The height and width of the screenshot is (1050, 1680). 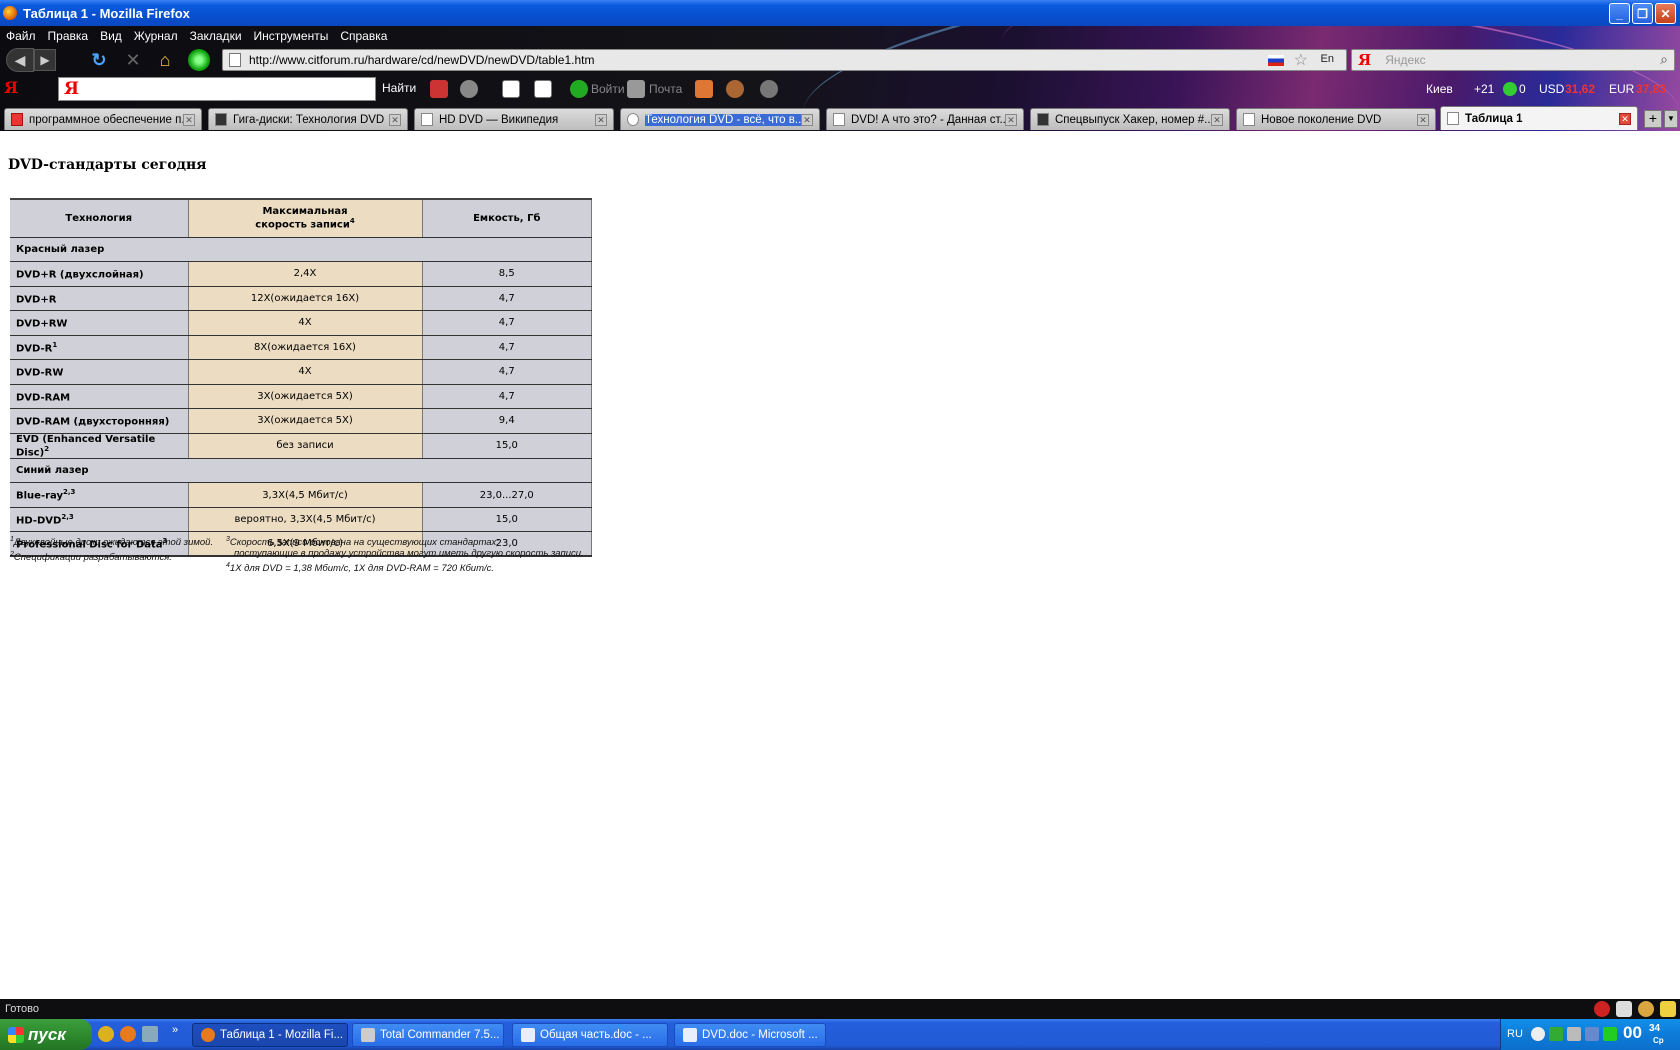 What do you see at coordinates (399, 88) in the screenshot?
I see `yandex-find-button: Найти` at bounding box center [399, 88].